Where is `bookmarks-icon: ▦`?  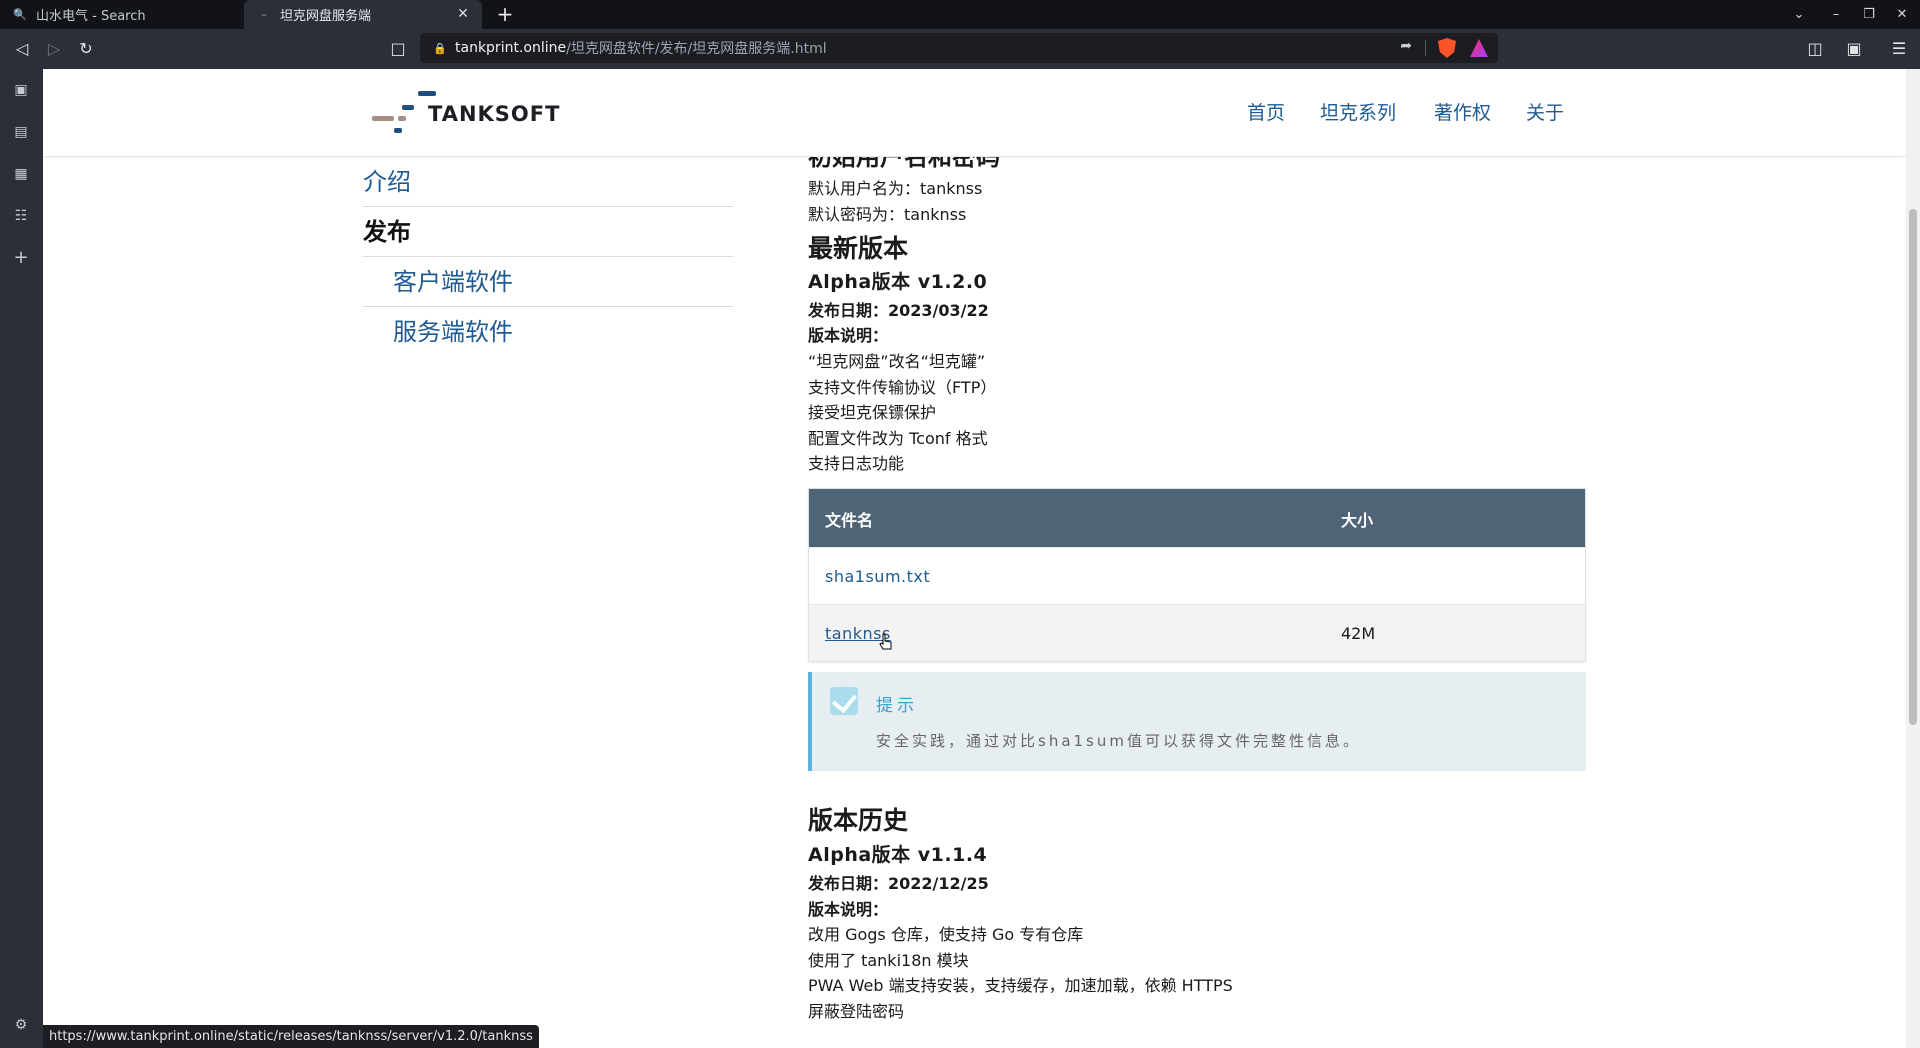 bookmarks-icon: ▦ is located at coordinates (21, 174).